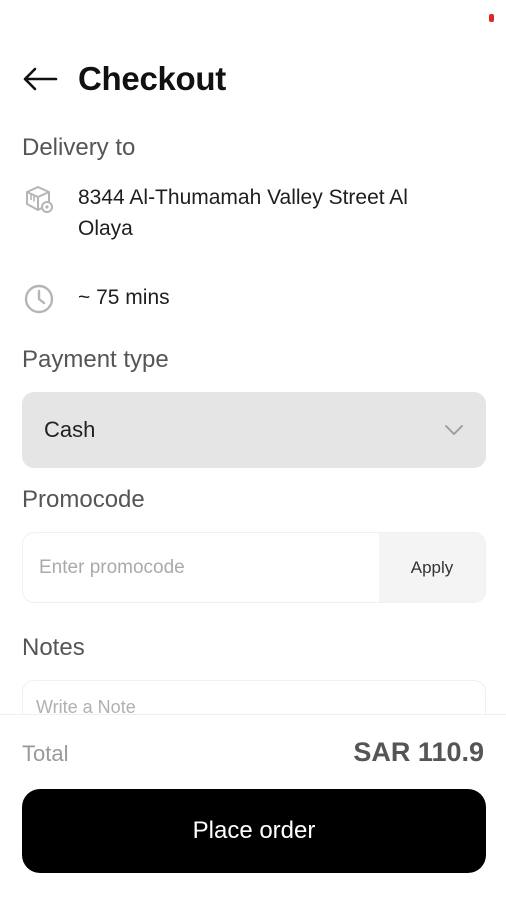  What do you see at coordinates (491, 18) in the screenshot?
I see `status-indicator` at bounding box center [491, 18].